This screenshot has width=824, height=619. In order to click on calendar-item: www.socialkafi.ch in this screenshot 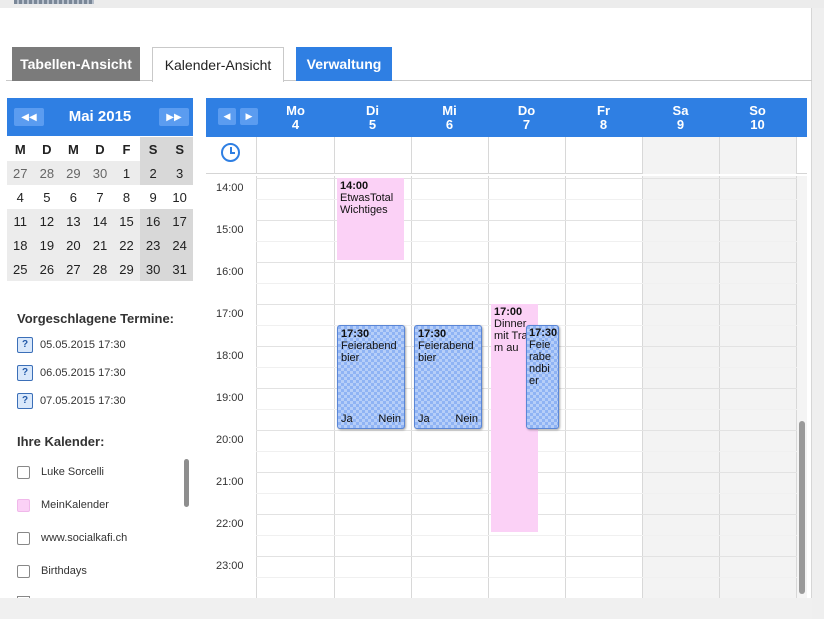, I will do `click(72, 538)`.